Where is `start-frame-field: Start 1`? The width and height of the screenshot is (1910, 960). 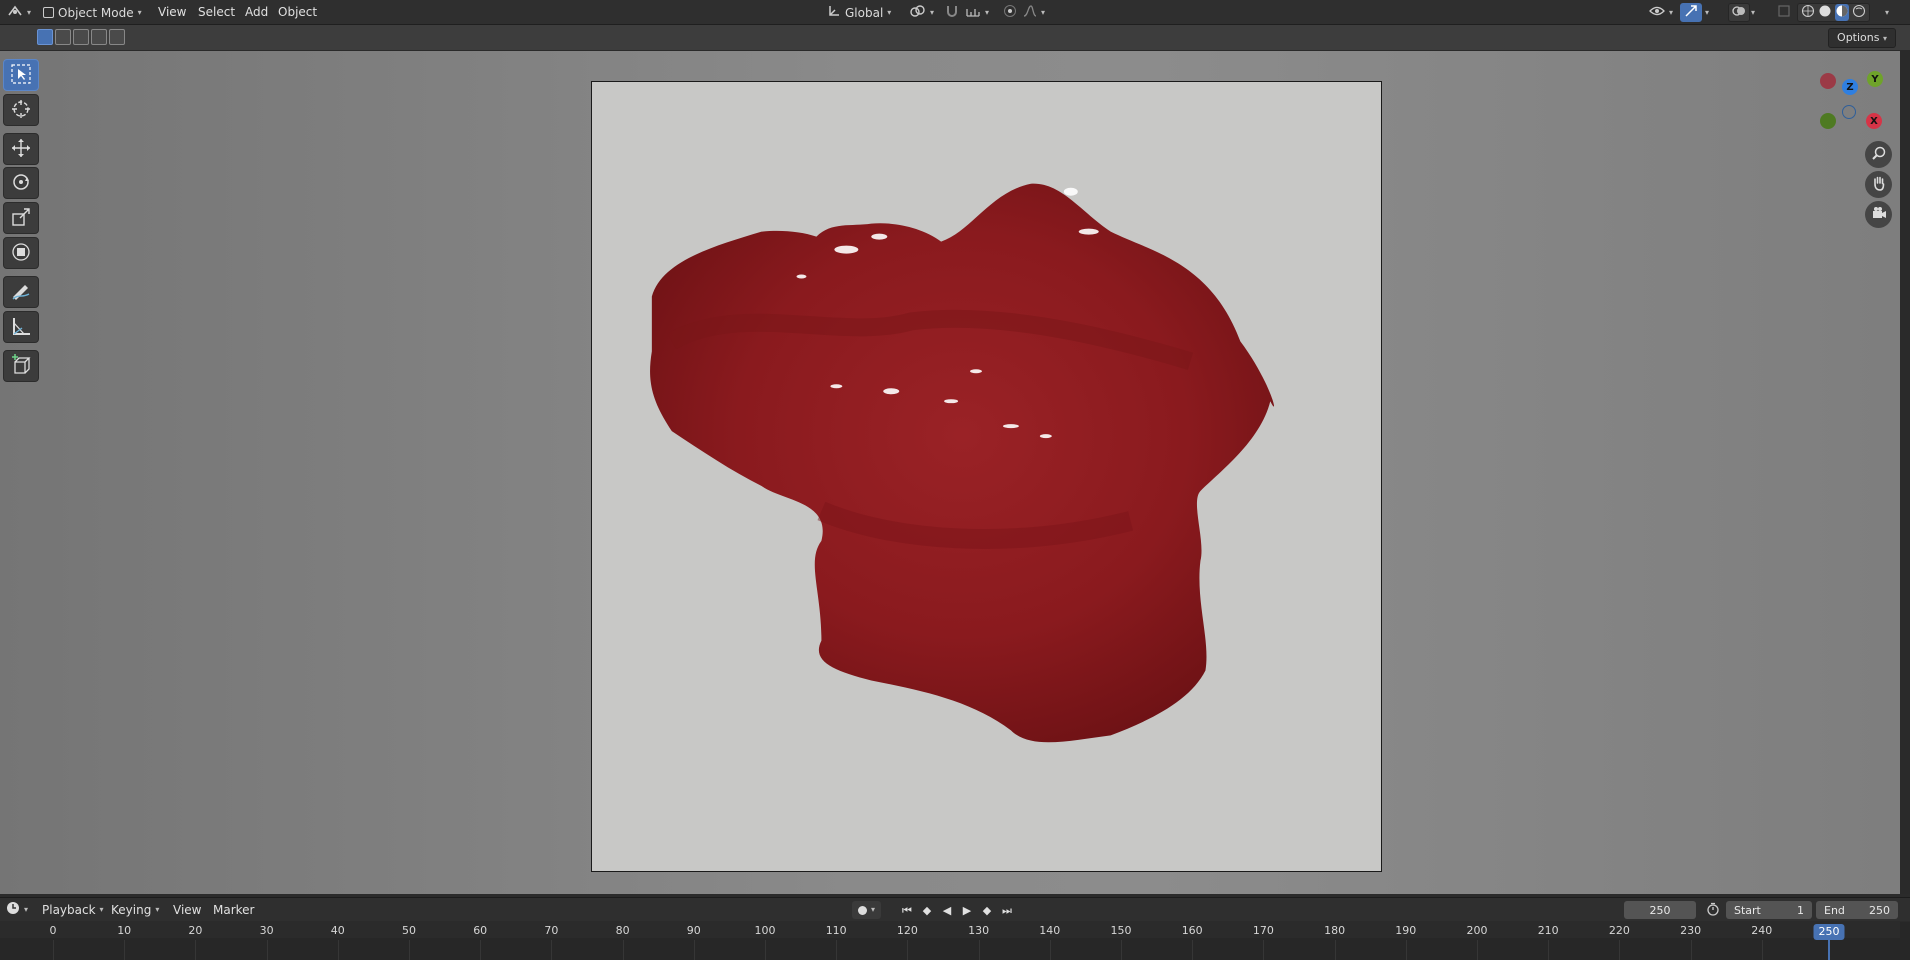
start-frame-field: Start 1 is located at coordinates (1769, 910).